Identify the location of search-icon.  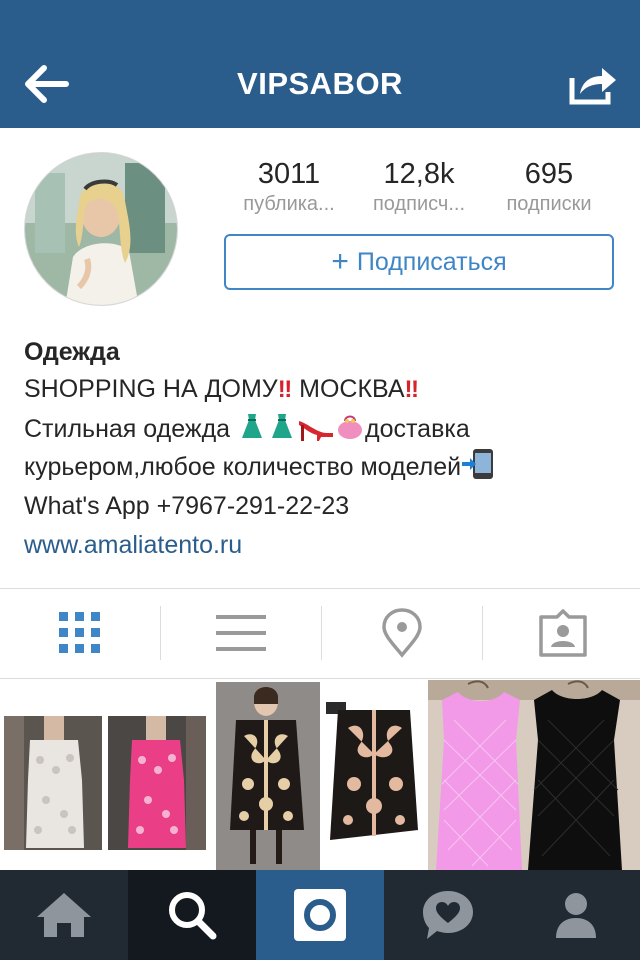
(193, 916).